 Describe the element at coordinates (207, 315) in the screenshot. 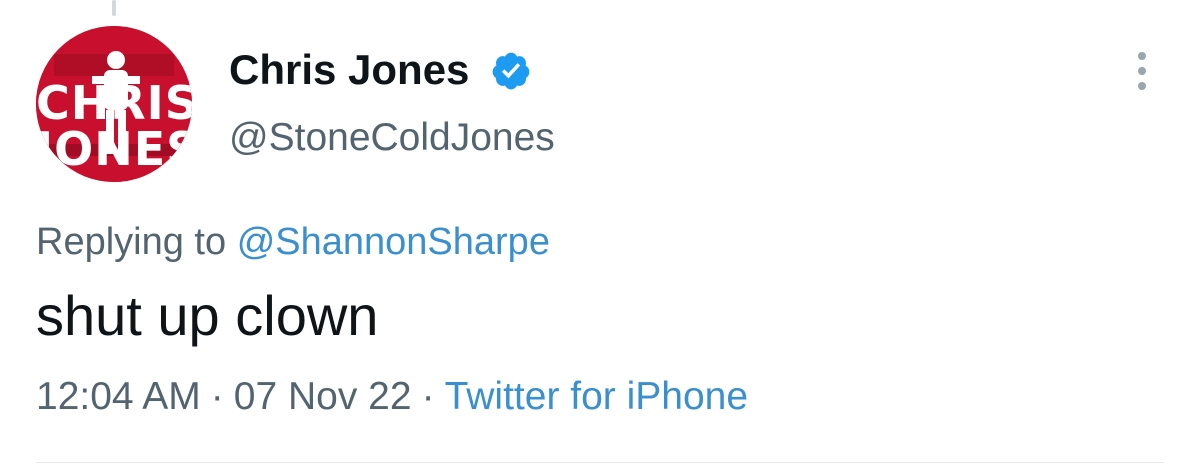

I see `tweet-text: shut up clown` at that location.